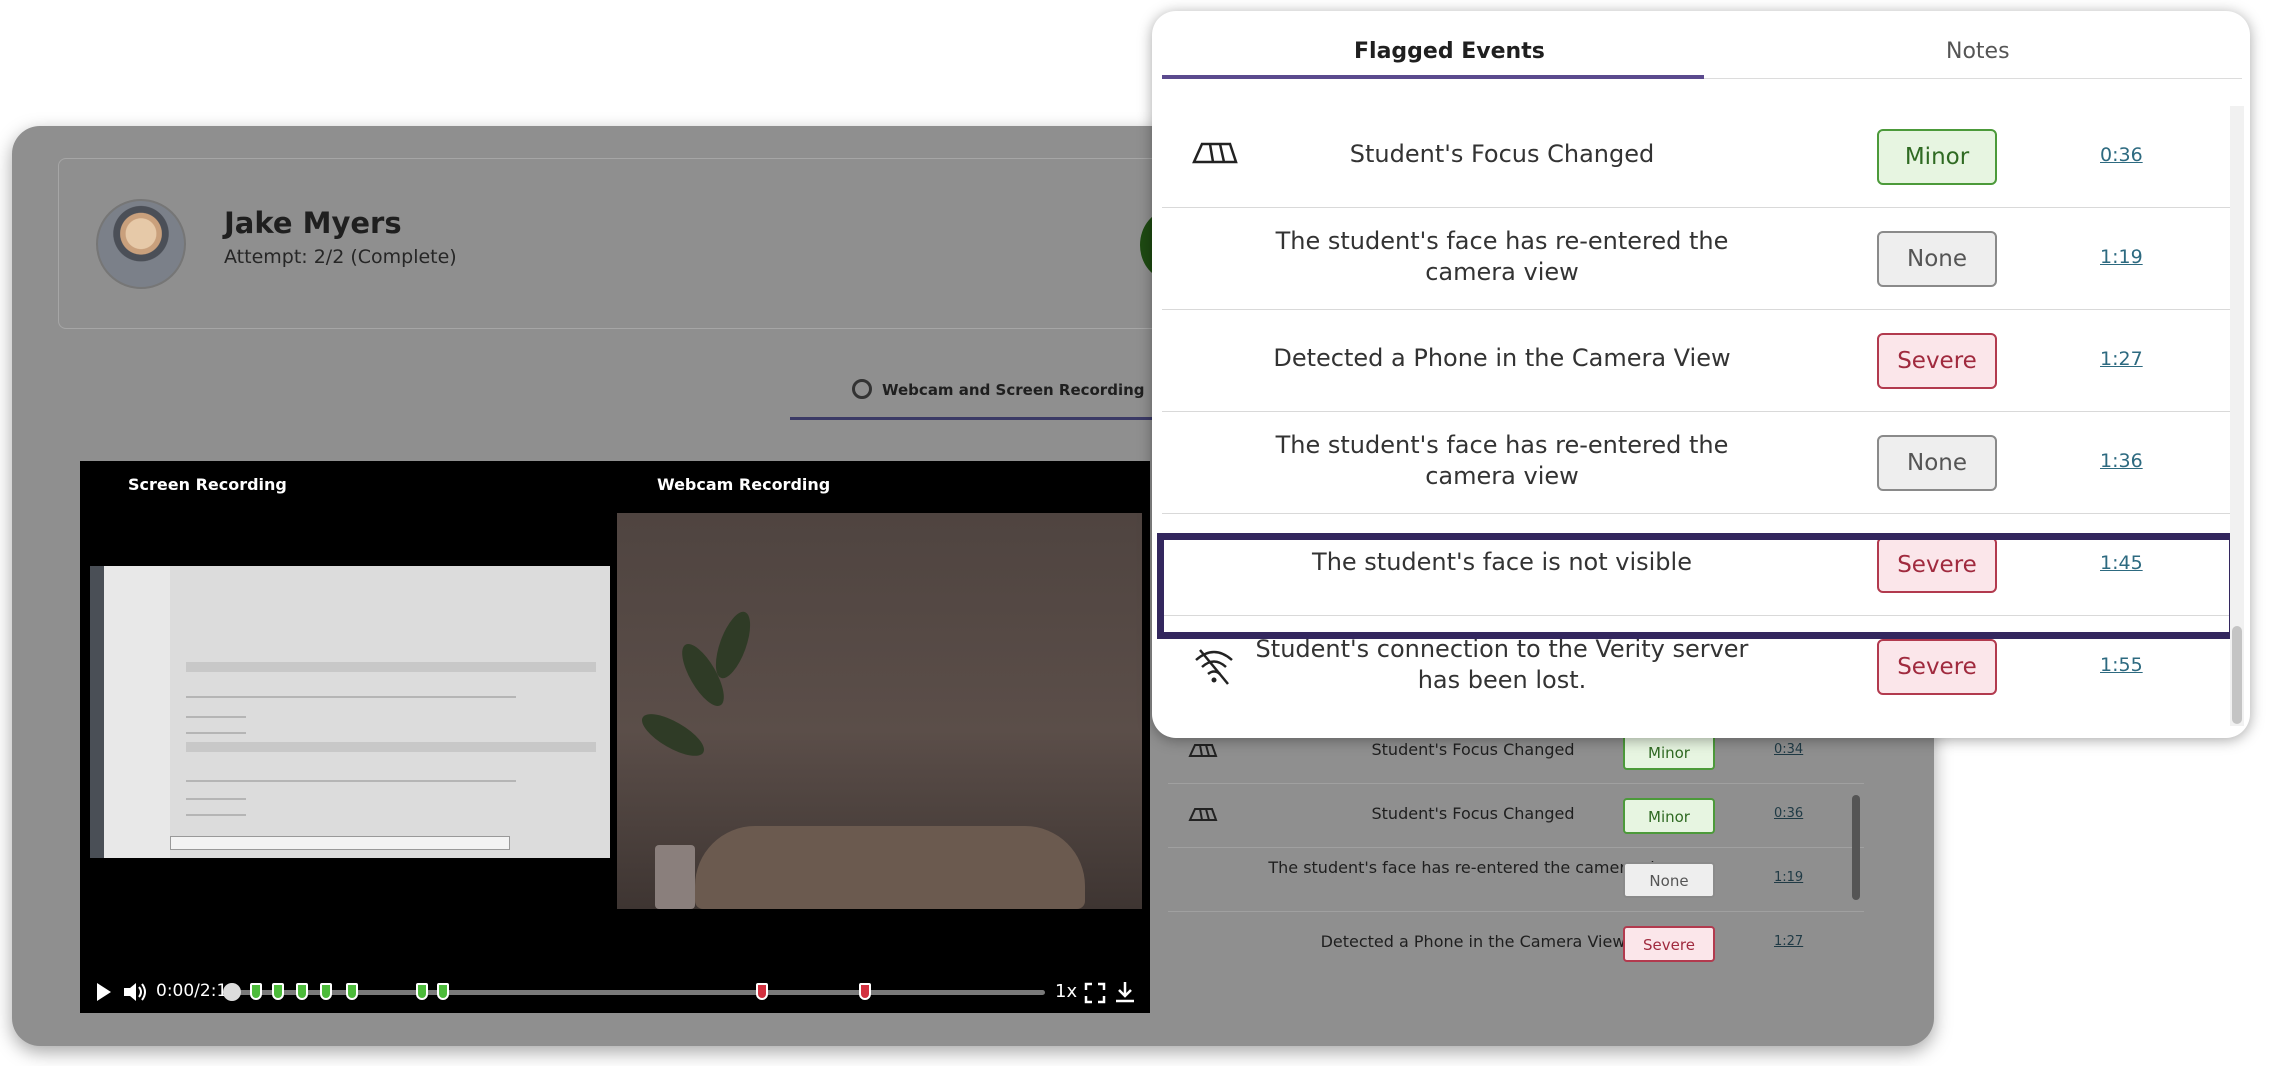 The width and height of the screenshot is (2270, 1066). I want to click on tab-flagged-events: Flagged Events, so click(1449, 51).